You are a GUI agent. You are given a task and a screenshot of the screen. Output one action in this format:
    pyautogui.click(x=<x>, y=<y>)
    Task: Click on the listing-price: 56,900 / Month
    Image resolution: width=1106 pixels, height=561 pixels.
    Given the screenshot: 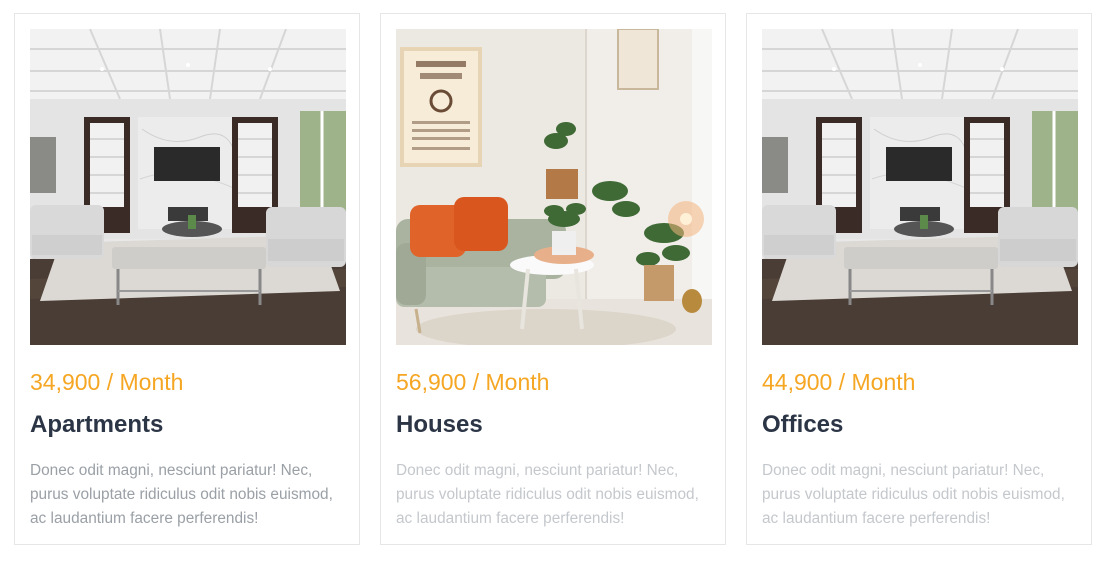 What is the action you would take?
    pyautogui.click(x=473, y=382)
    